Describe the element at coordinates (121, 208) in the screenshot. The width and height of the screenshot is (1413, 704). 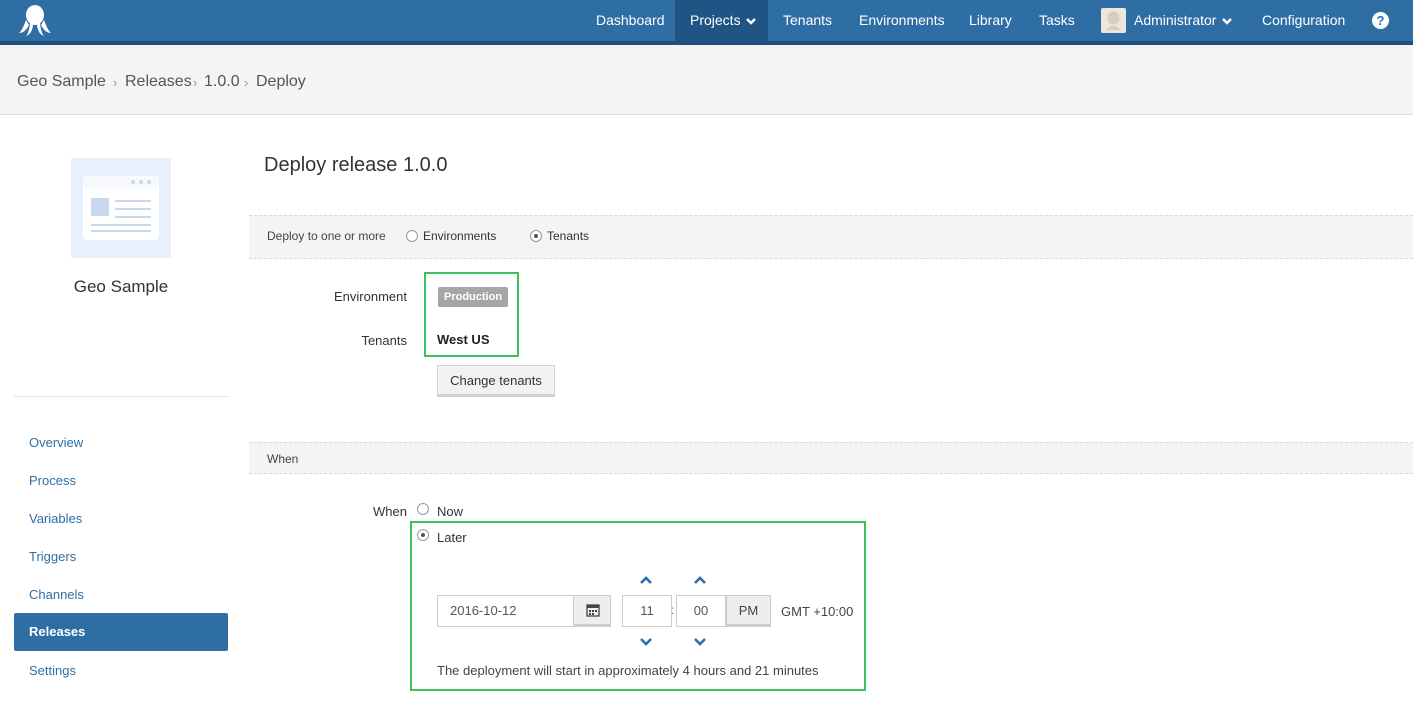
I see `project-logo-icon` at that location.